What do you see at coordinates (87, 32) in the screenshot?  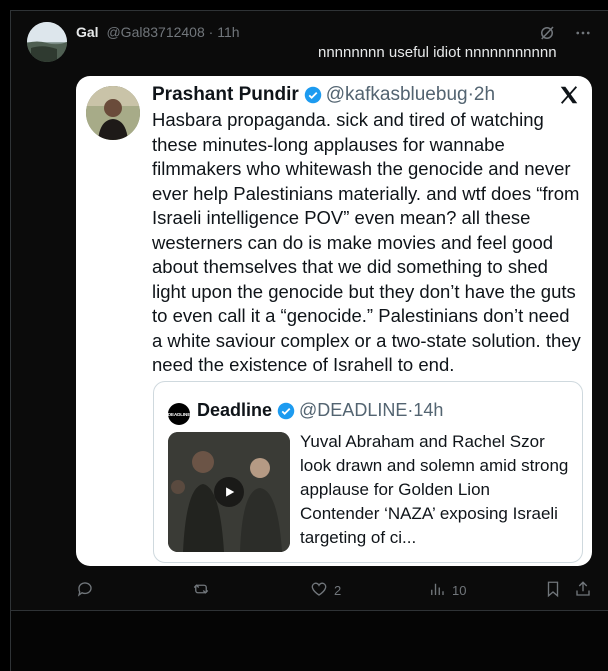 I see `author-name: Gal` at bounding box center [87, 32].